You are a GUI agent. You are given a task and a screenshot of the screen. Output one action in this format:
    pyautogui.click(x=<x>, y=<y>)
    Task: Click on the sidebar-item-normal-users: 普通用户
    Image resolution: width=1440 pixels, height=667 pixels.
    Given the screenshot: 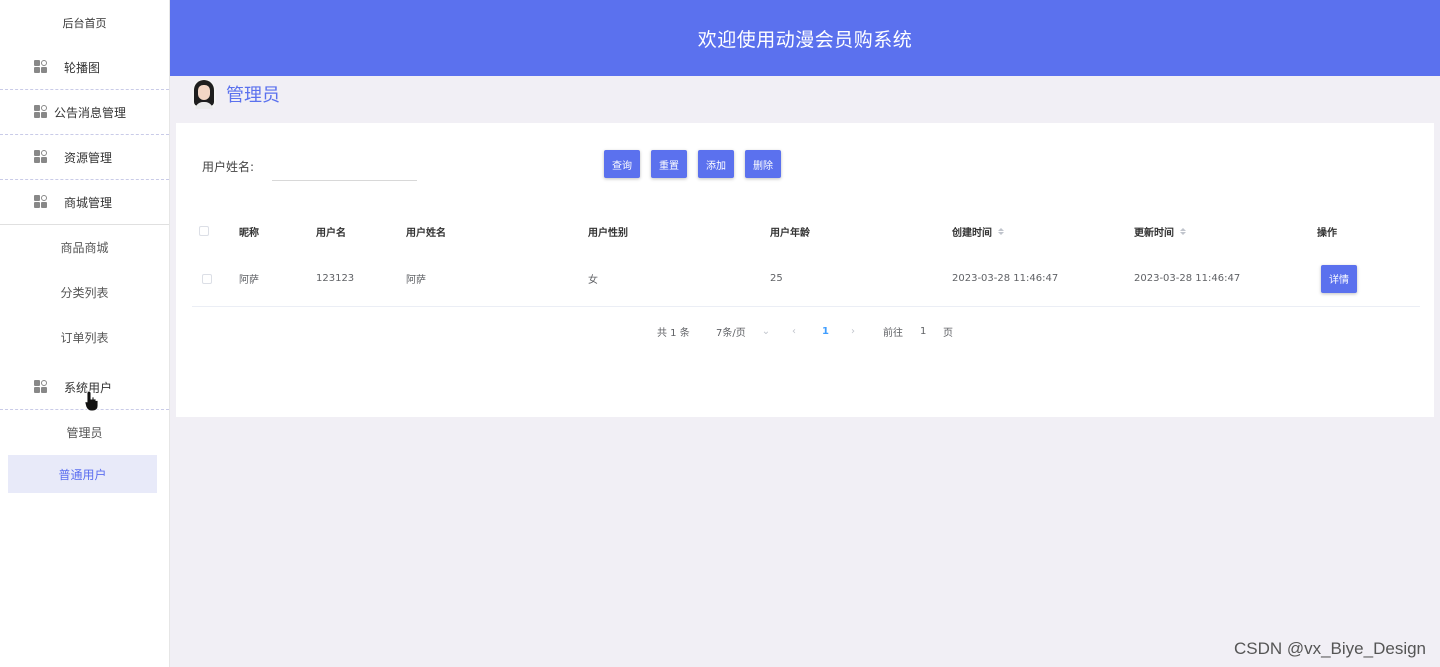 What is the action you would take?
    pyautogui.click(x=82, y=474)
    